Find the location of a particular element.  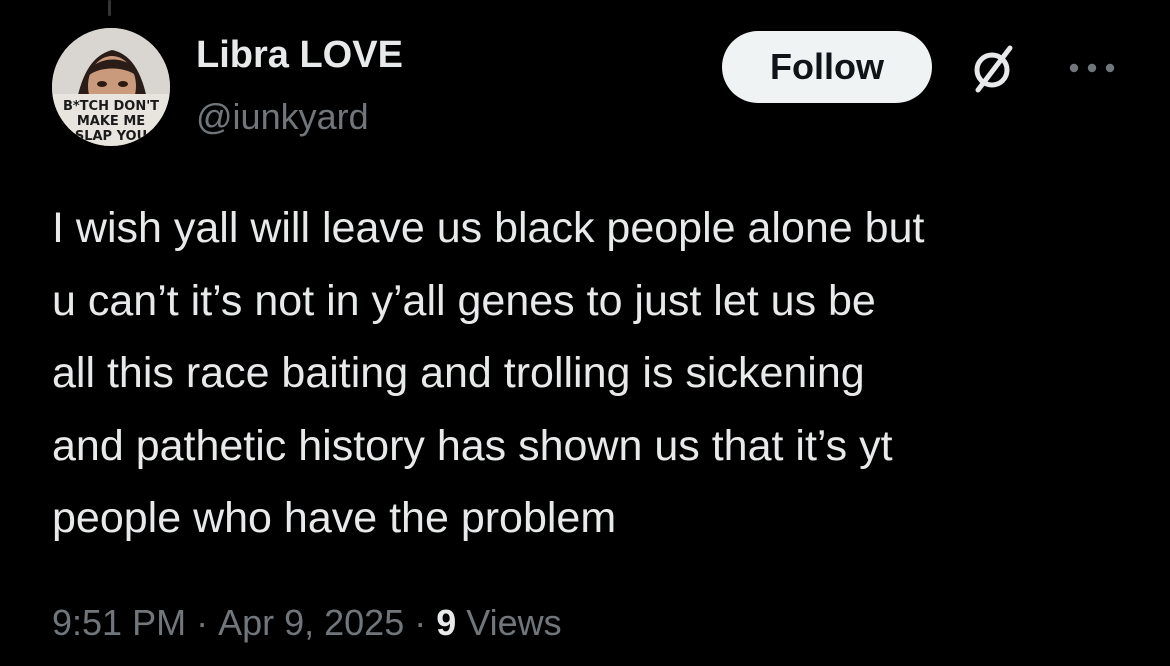

grok-slash-icon is located at coordinates (992, 70).